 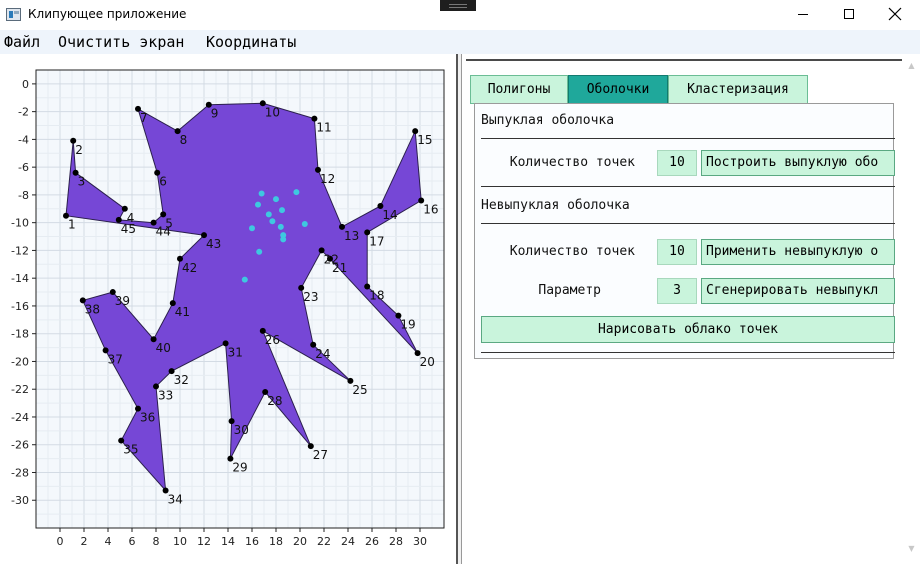 I want to click on x-tick-label: 30, so click(x=420, y=541).